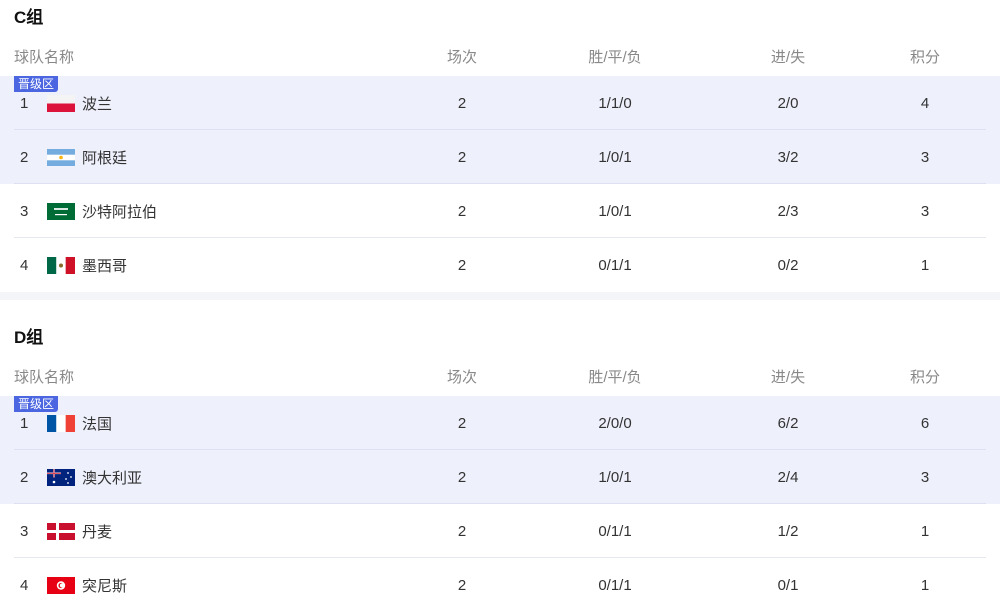 The width and height of the screenshot is (1000, 615). Describe the element at coordinates (925, 103) in the screenshot. I see `points: 4` at that location.